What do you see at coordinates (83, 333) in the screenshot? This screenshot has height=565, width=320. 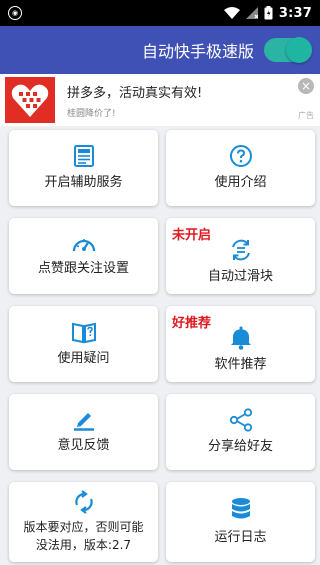 I see `book-icon` at bounding box center [83, 333].